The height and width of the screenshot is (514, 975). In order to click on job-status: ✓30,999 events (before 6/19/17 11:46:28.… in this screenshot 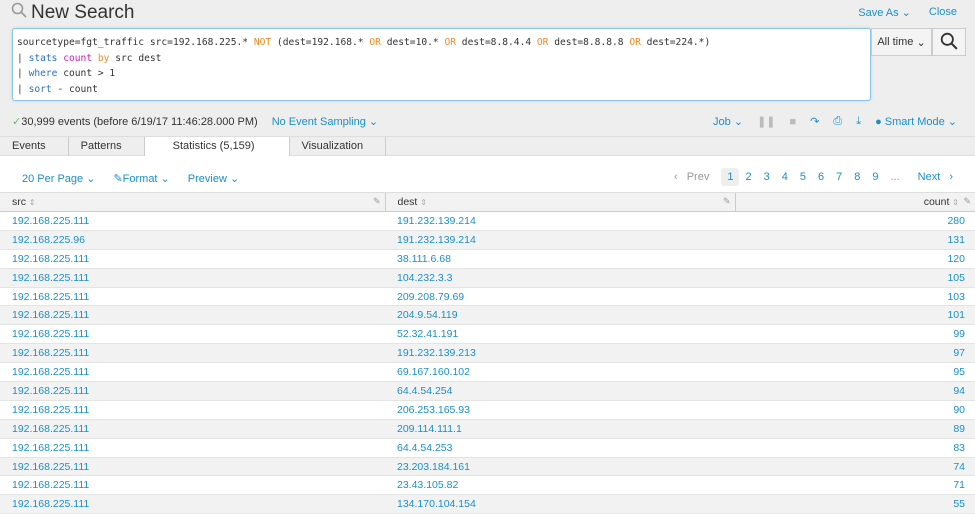, I will do `click(195, 121)`.